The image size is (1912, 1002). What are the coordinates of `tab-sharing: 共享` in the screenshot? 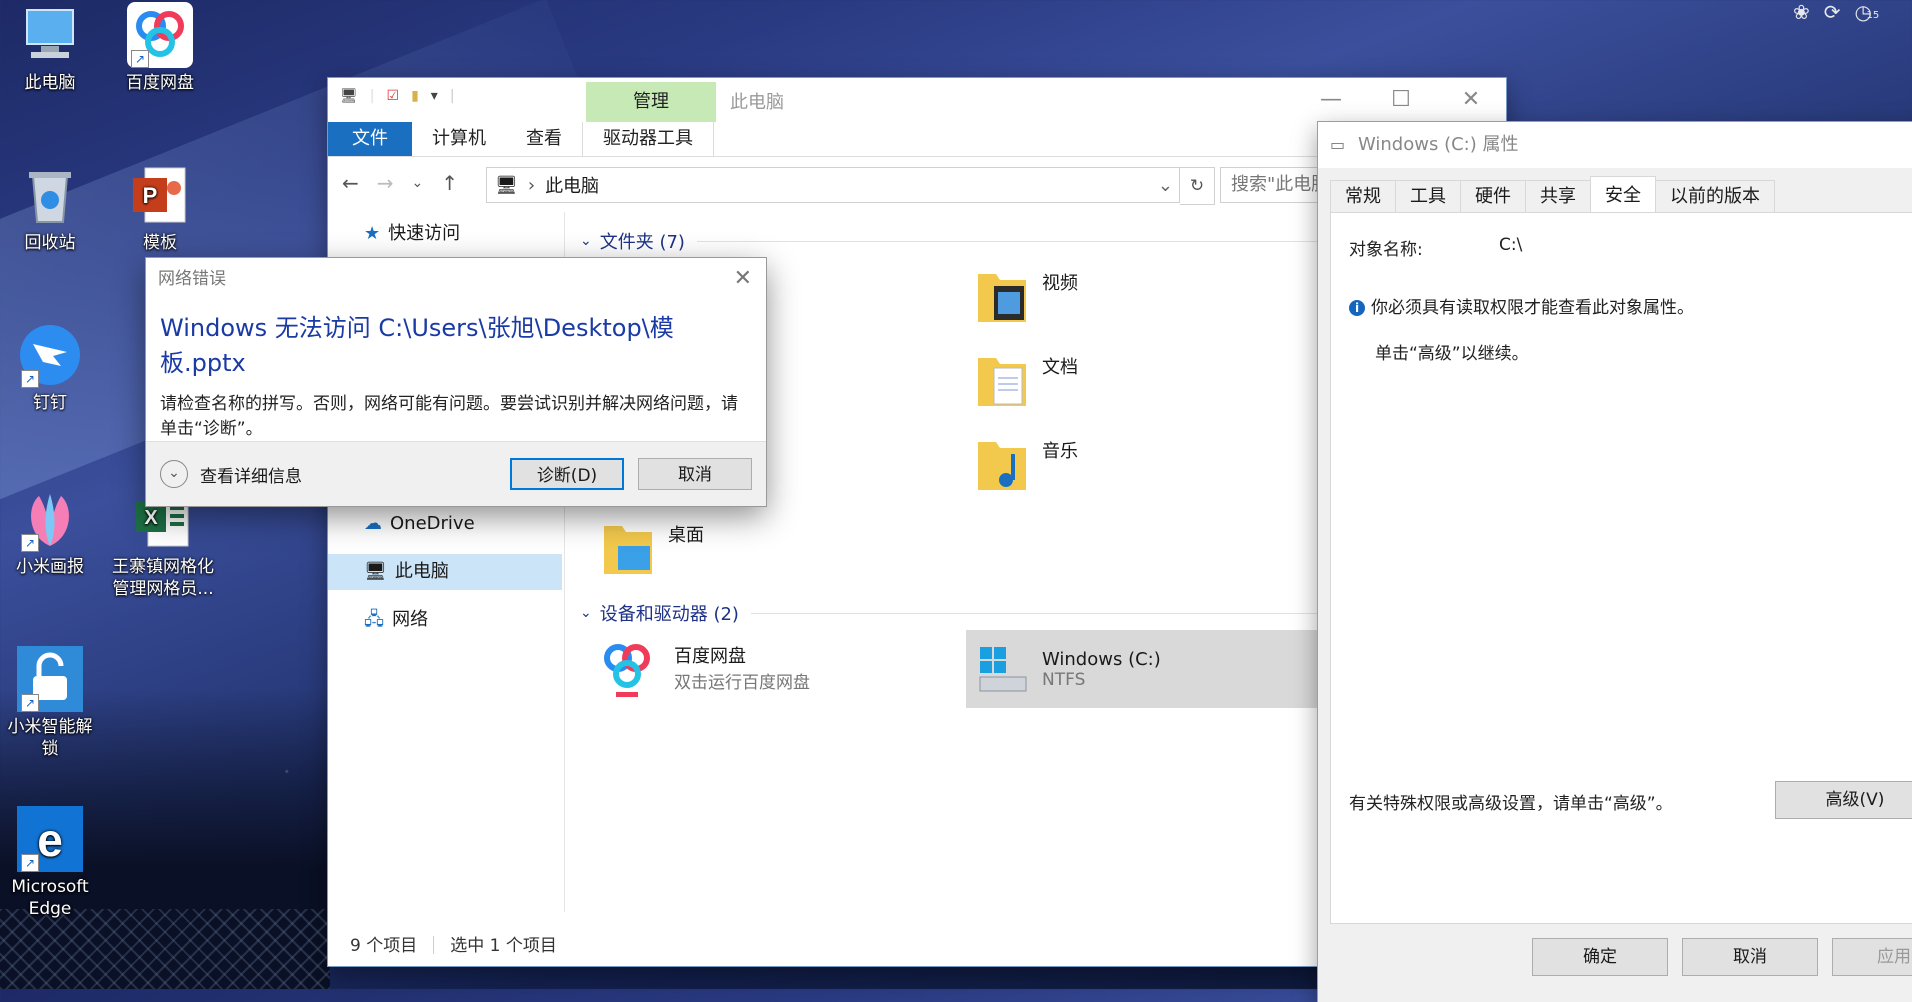 It's located at (1558, 196).